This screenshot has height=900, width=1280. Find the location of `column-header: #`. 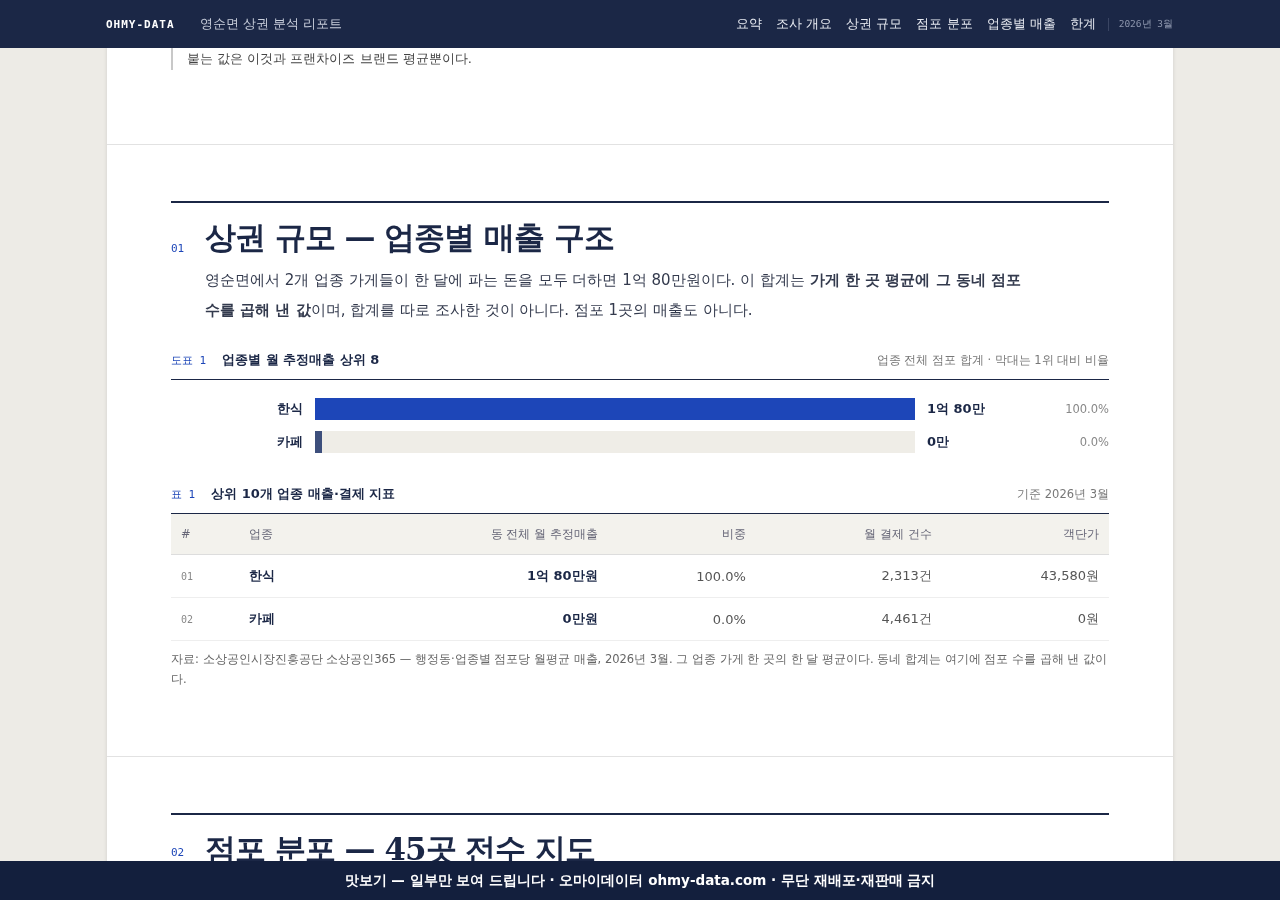

column-header: # is located at coordinates (205, 534).